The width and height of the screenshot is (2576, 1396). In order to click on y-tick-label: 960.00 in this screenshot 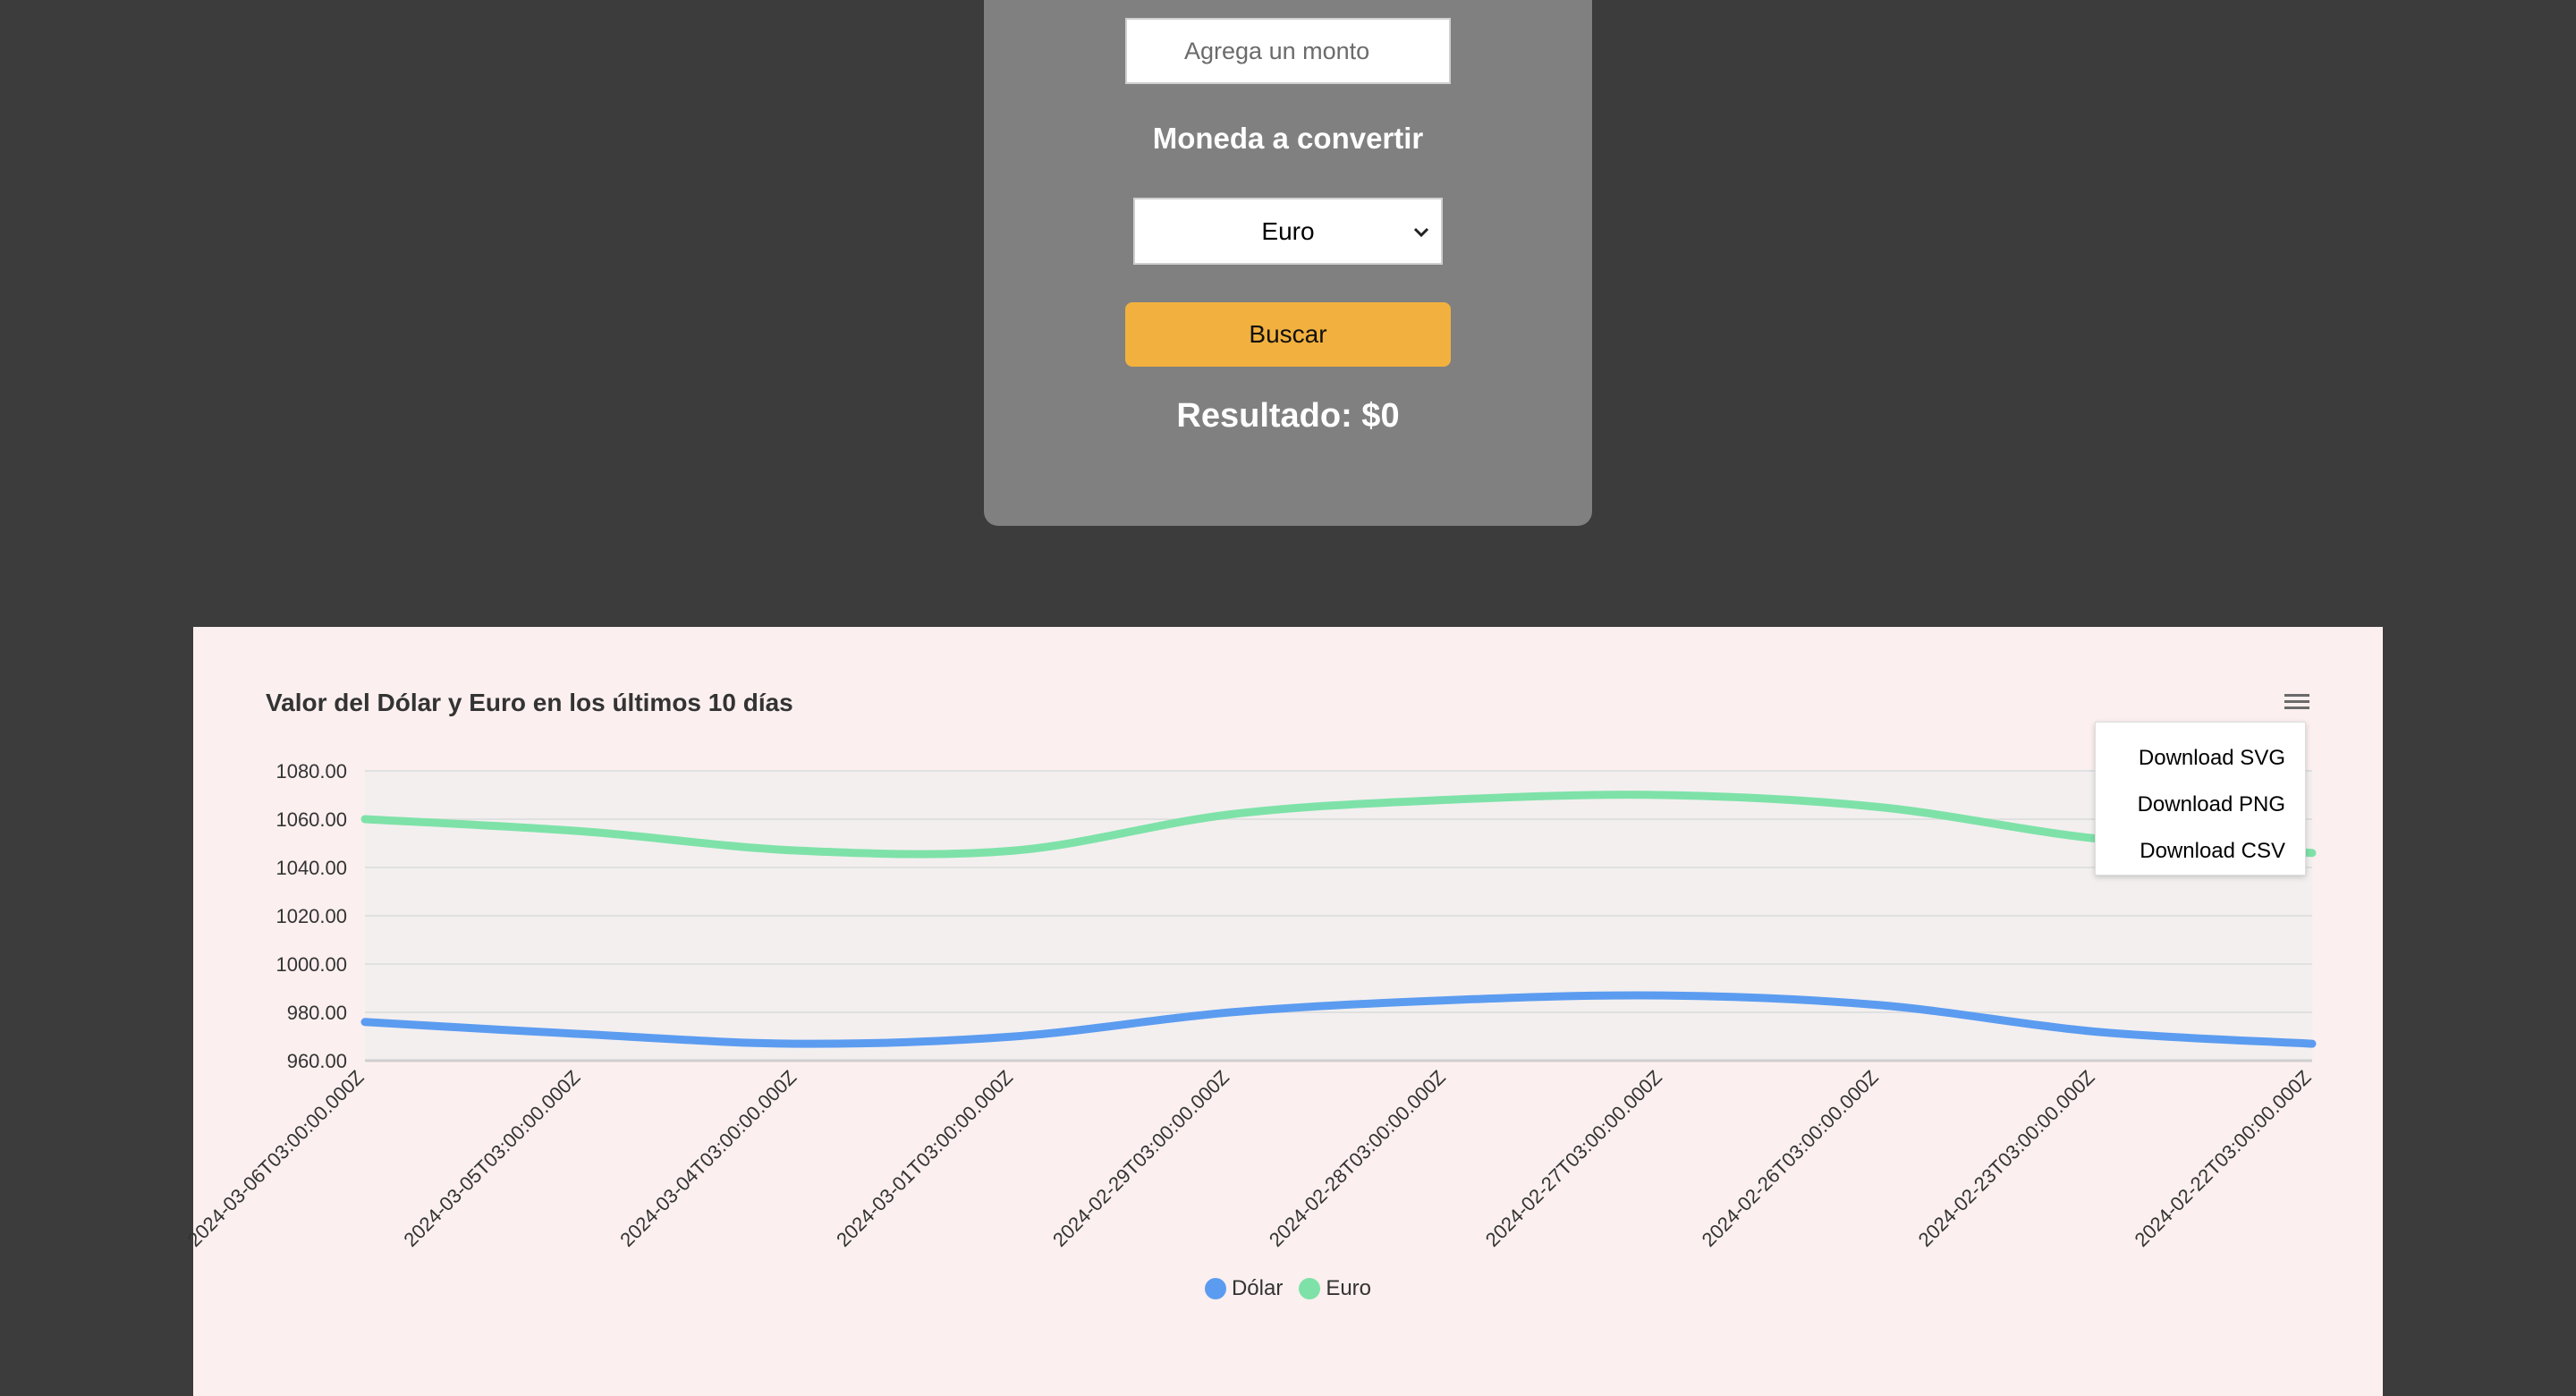, I will do `click(317, 1061)`.